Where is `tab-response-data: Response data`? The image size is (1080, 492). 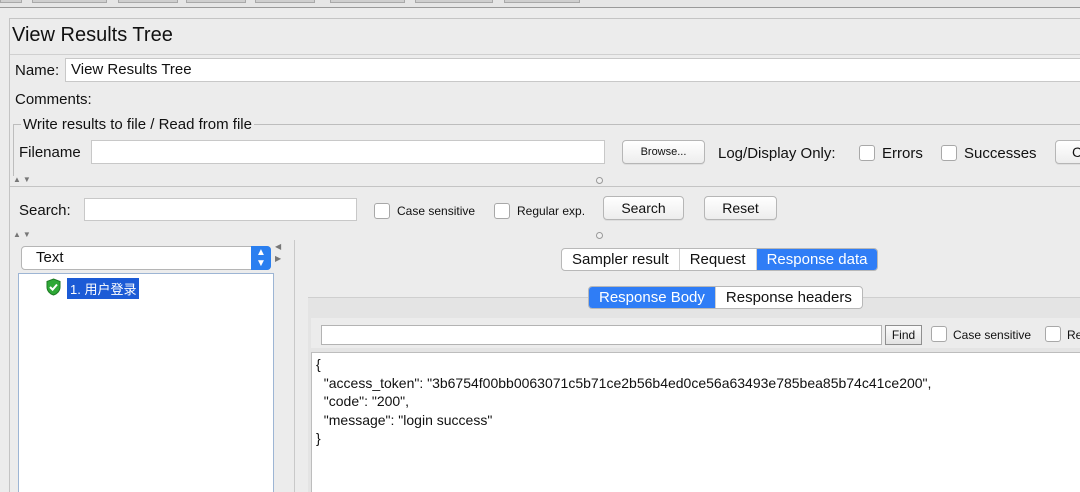 tab-response-data: Response data is located at coordinates (817, 259).